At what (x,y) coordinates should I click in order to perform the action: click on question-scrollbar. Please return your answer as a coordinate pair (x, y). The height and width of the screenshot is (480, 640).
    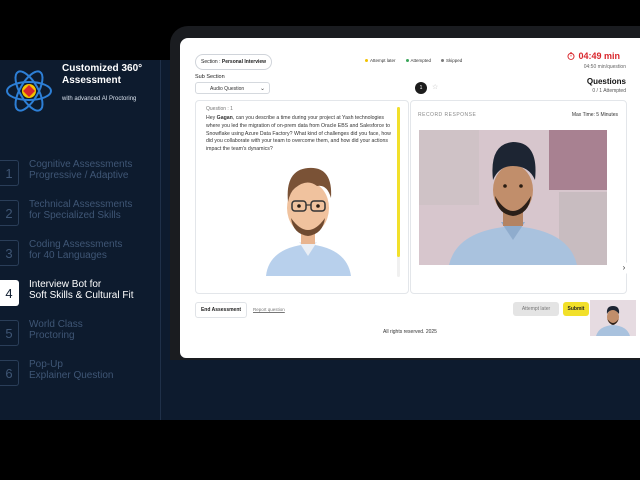
    Looking at the image, I should click on (398, 192).